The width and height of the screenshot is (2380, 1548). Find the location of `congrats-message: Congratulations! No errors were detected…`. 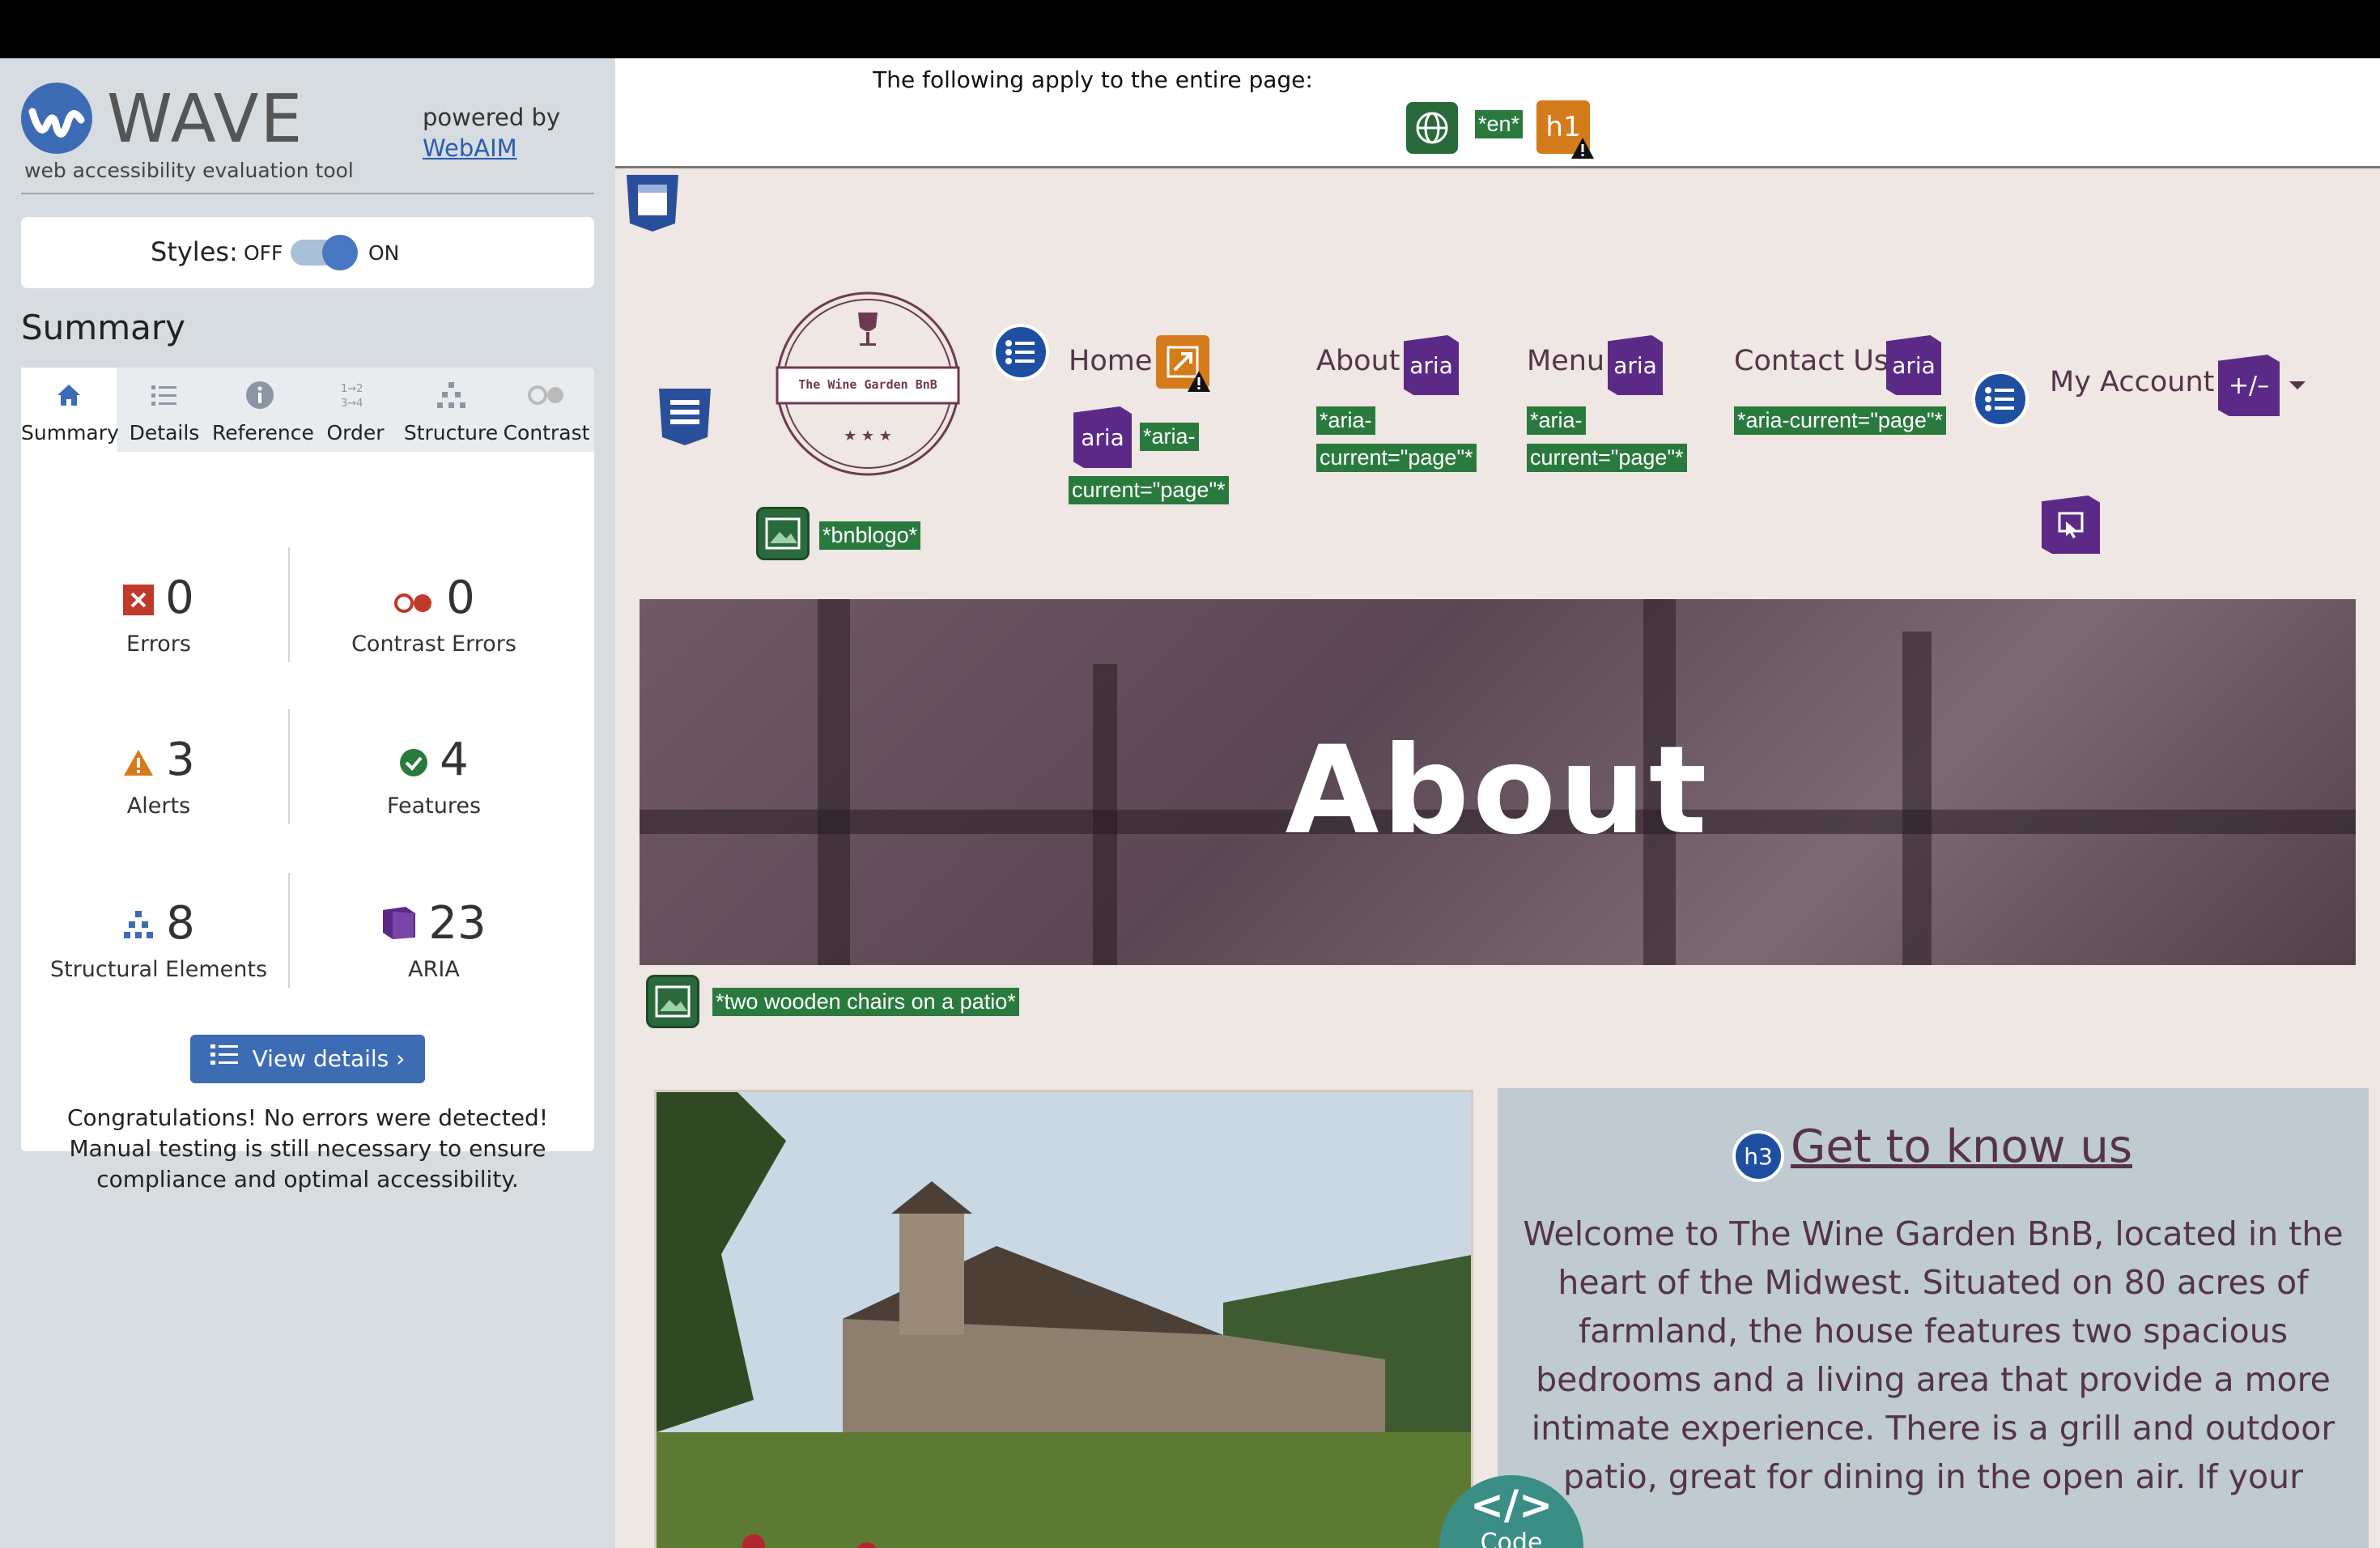

congrats-message: Congratulations! No errors were detected… is located at coordinates (307, 1149).